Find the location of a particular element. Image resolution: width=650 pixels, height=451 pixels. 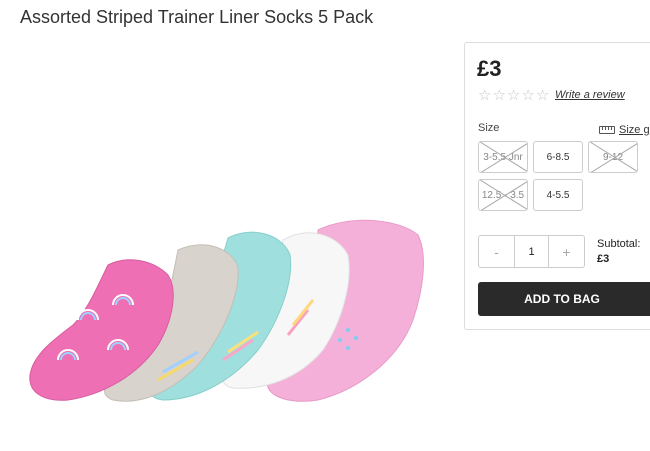

add-to-bag-button: ADD TO BAG is located at coordinates (564, 299).